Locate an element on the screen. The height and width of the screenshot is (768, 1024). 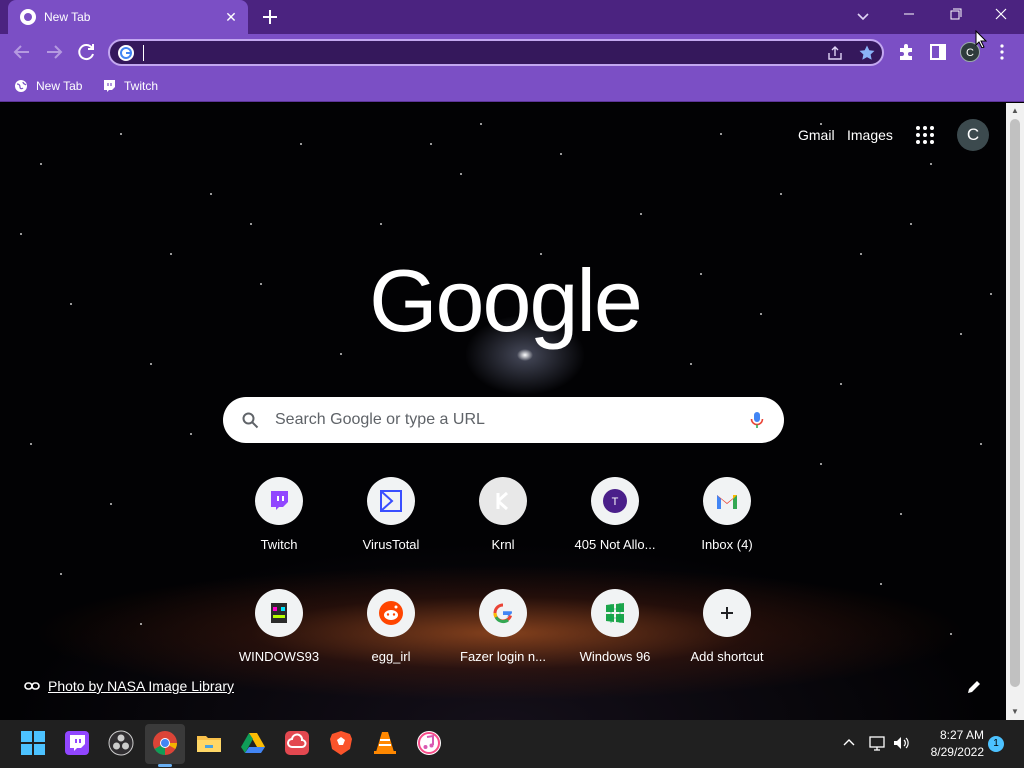
close-icon: ✕ is located at coordinates (231, 17).